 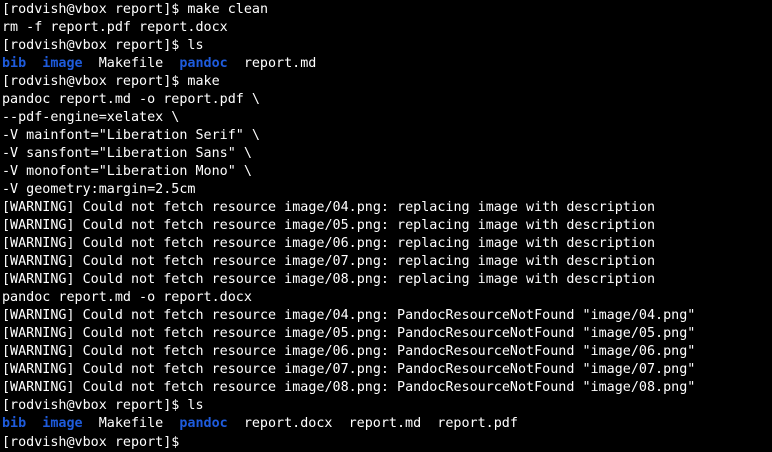 What do you see at coordinates (111, 81) in the screenshot?
I see `terminal-output-line: [rodvish@vbox report]$ make` at bounding box center [111, 81].